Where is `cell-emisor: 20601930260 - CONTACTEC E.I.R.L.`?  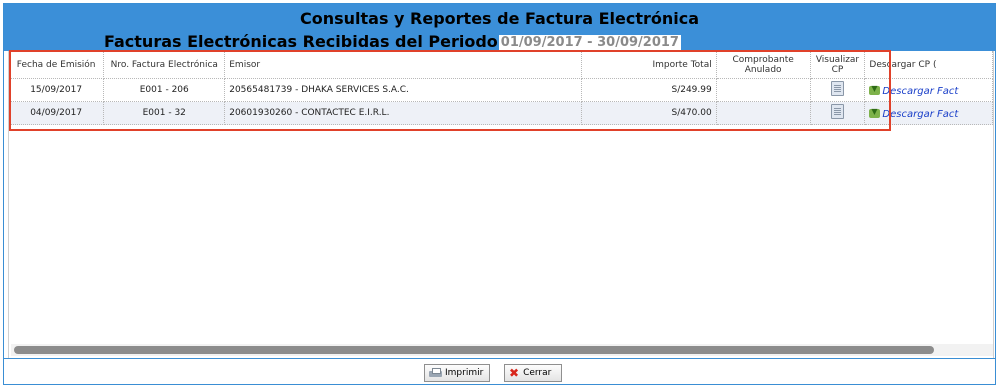
cell-emisor: 20601930260 - CONTACTEC E.I.R.L. is located at coordinates (403, 113).